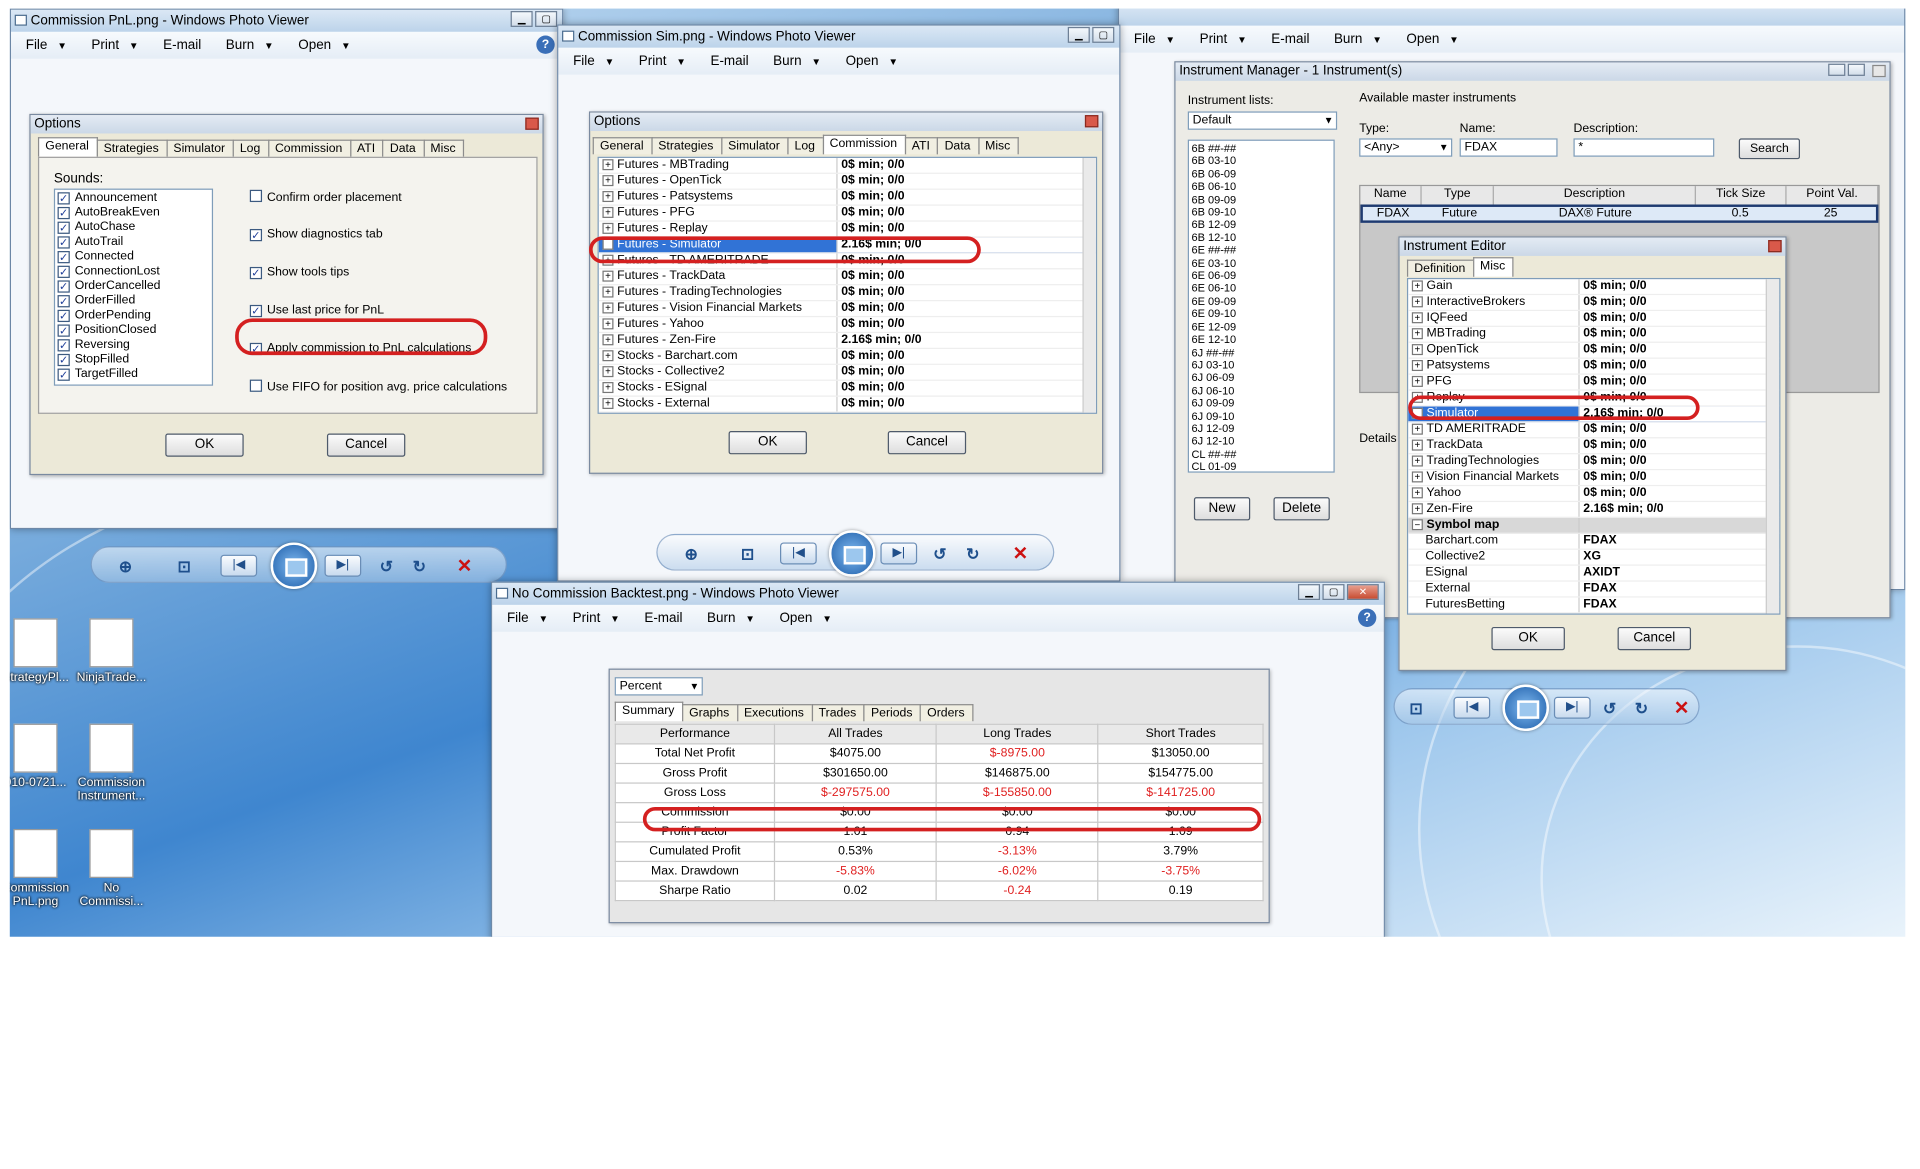 This screenshot has height=1169, width=1920. What do you see at coordinates (125, 567) in the screenshot?
I see `zoom-icon: ⊕` at bounding box center [125, 567].